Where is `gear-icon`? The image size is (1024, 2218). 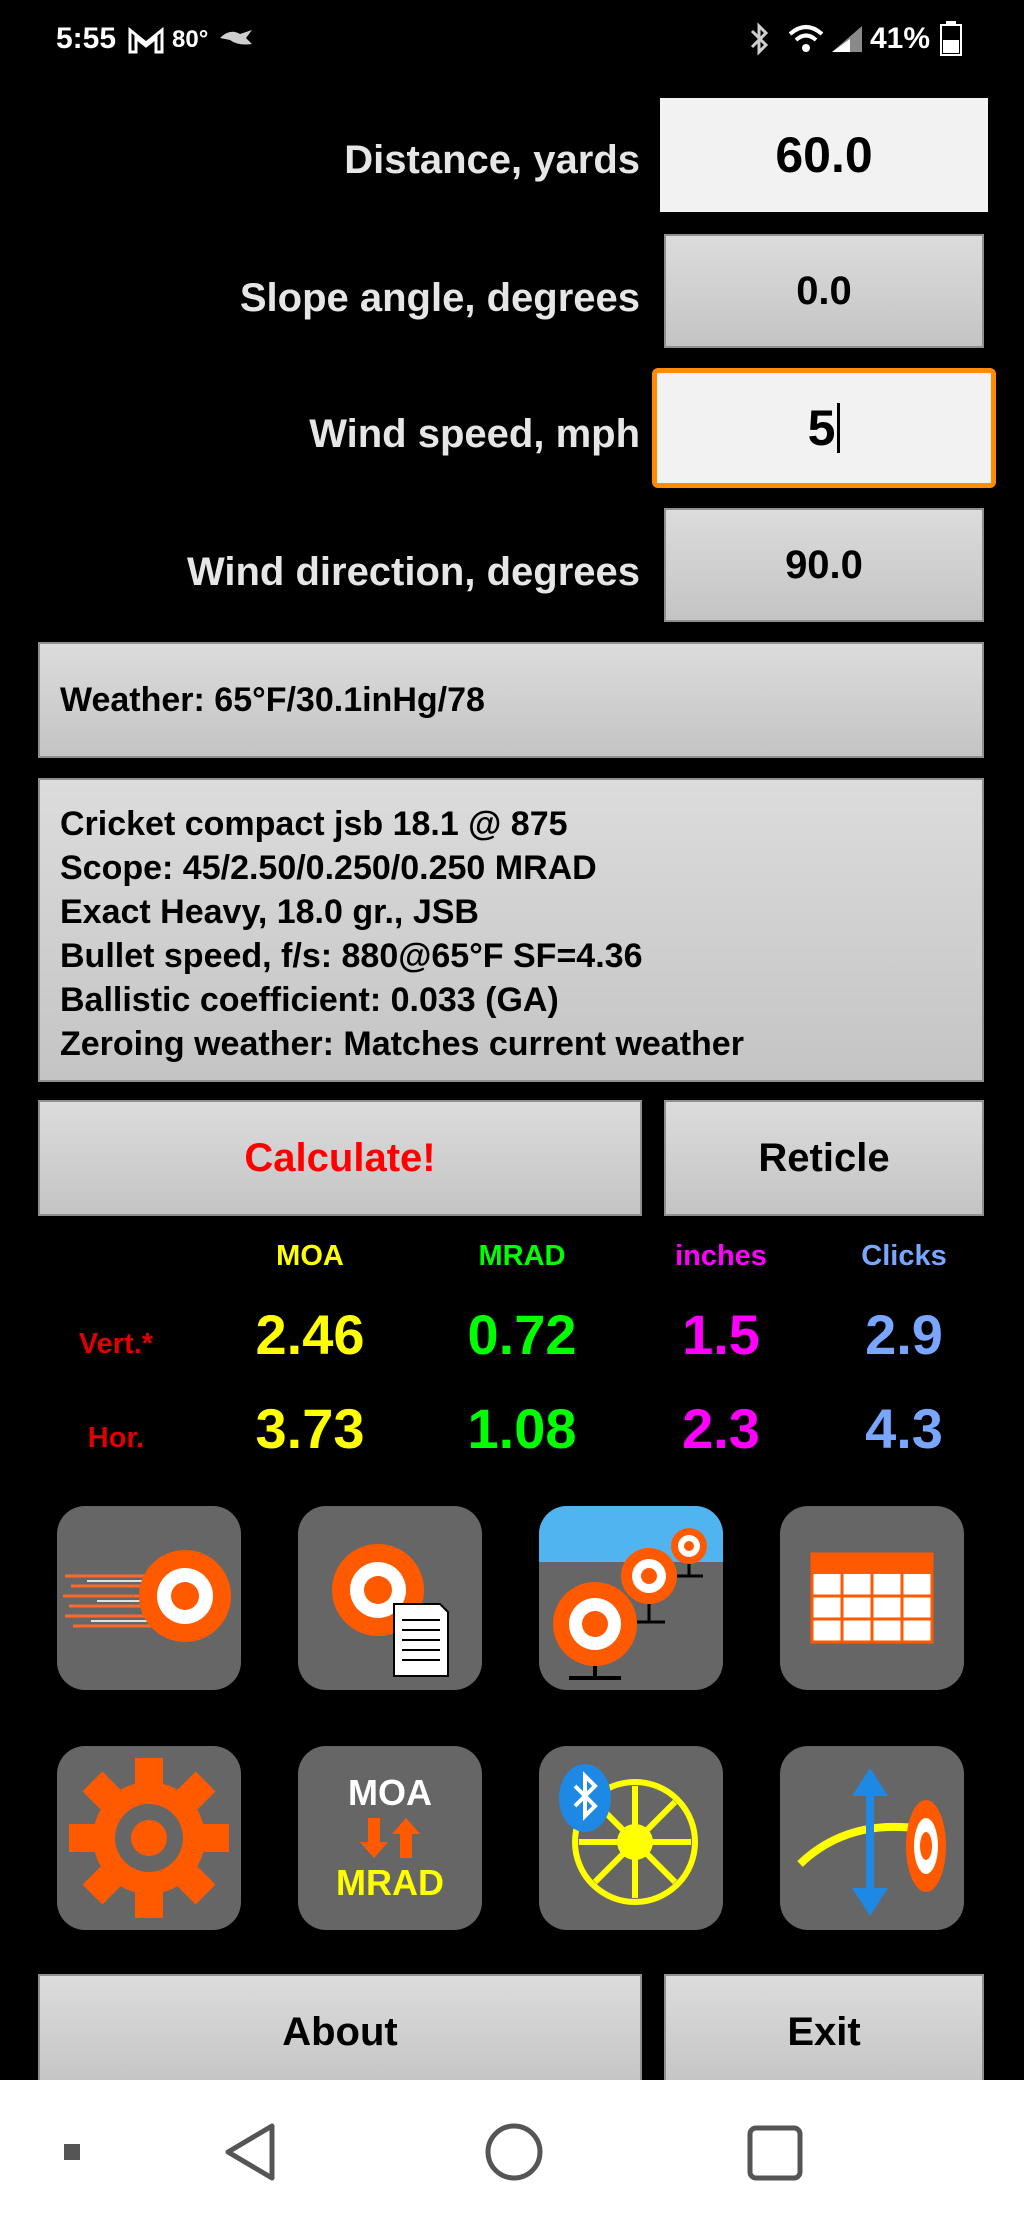 gear-icon is located at coordinates (149, 1838).